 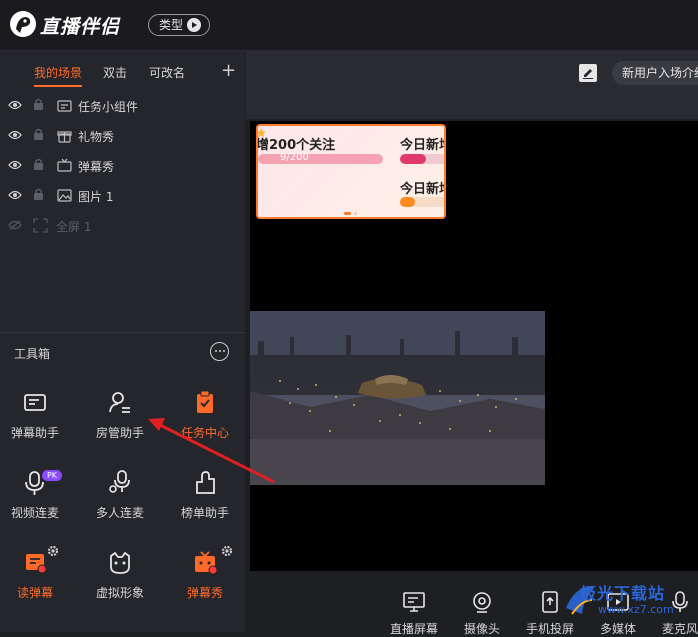 What do you see at coordinates (119, 513) in the screenshot?
I see `tool-label: 多人连麦` at bounding box center [119, 513].